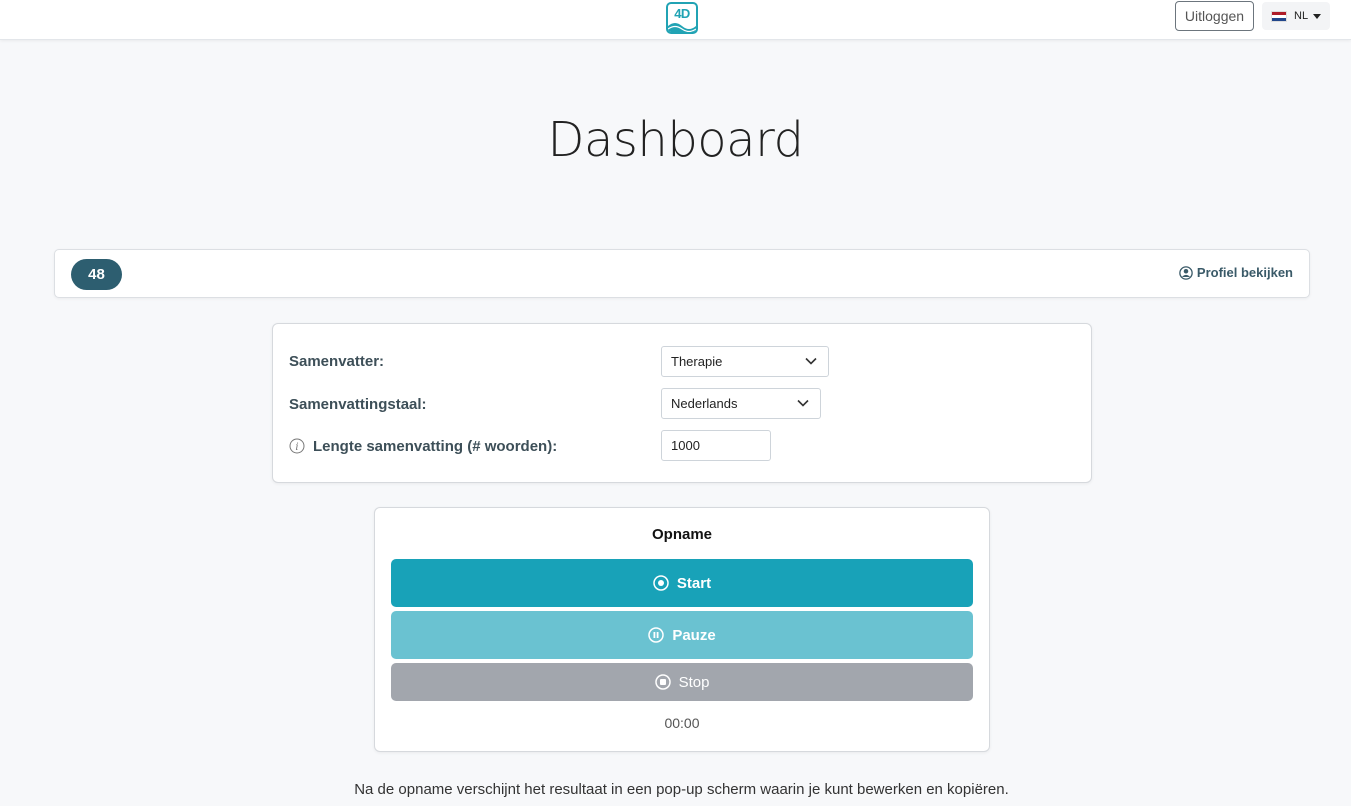 The width and height of the screenshot is (1351, 806). I want to click on summary-length-label: Lengte samenvatting (# woorden):, so click(435, 446).